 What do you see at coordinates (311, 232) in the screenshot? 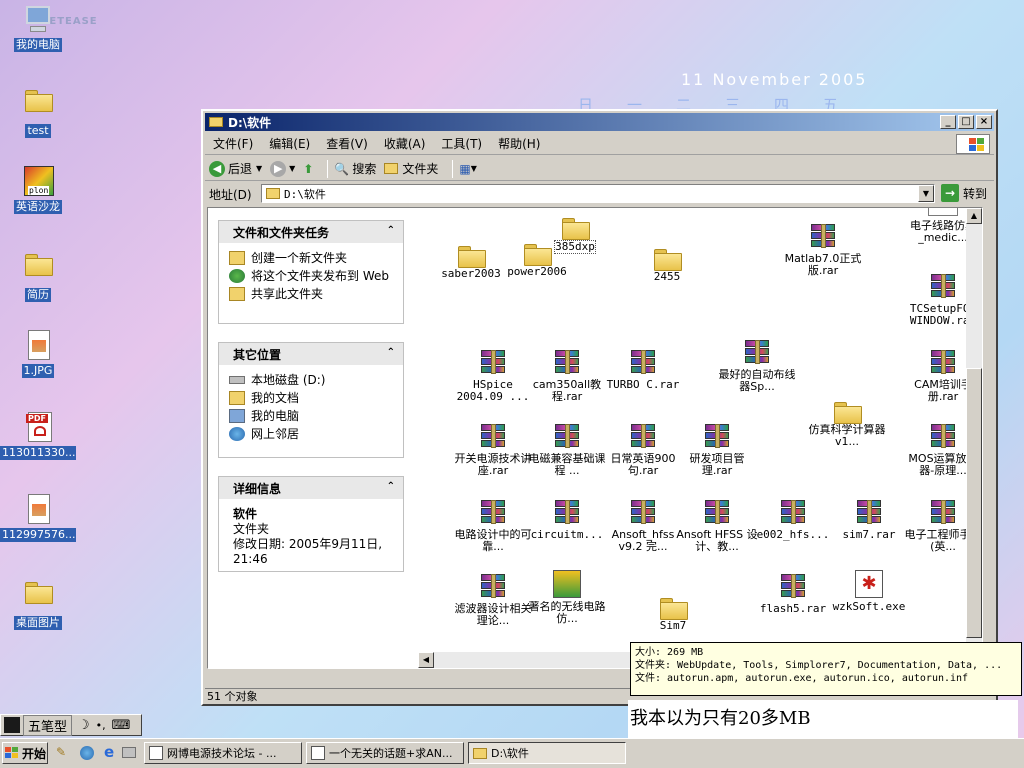
I see `panel-header: 文件和文件夹任务 ⌃` at bounding box center [311, 232].